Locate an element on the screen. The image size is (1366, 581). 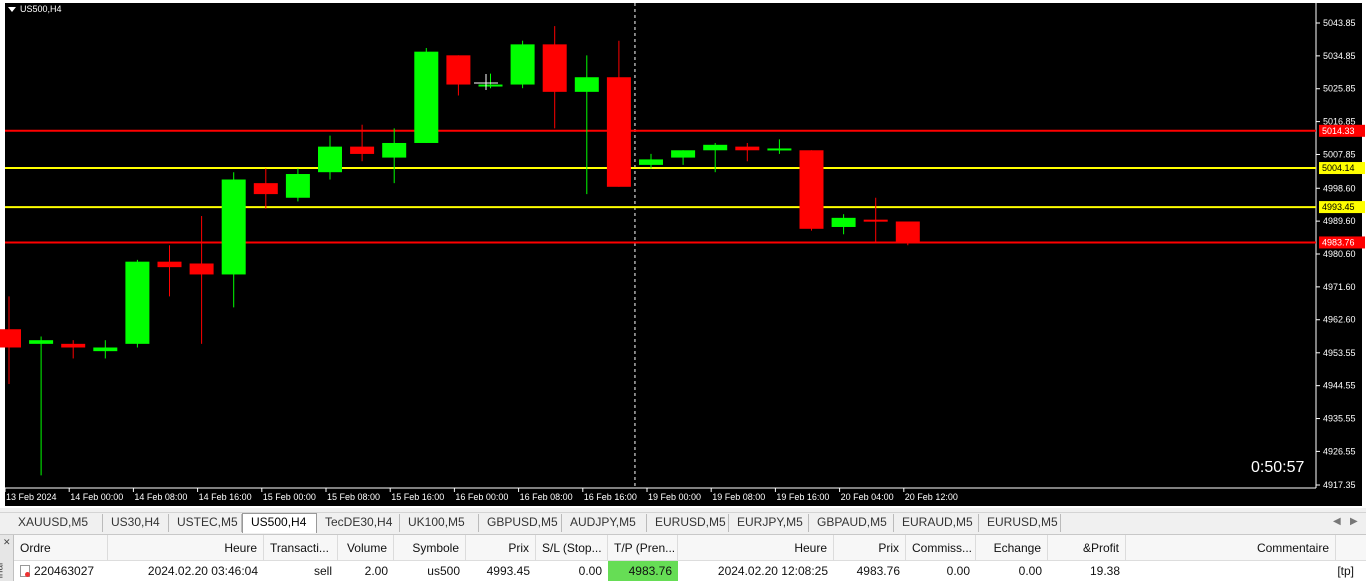
price-tick-label: 5007.85 is located at coordinates (1339, 154).